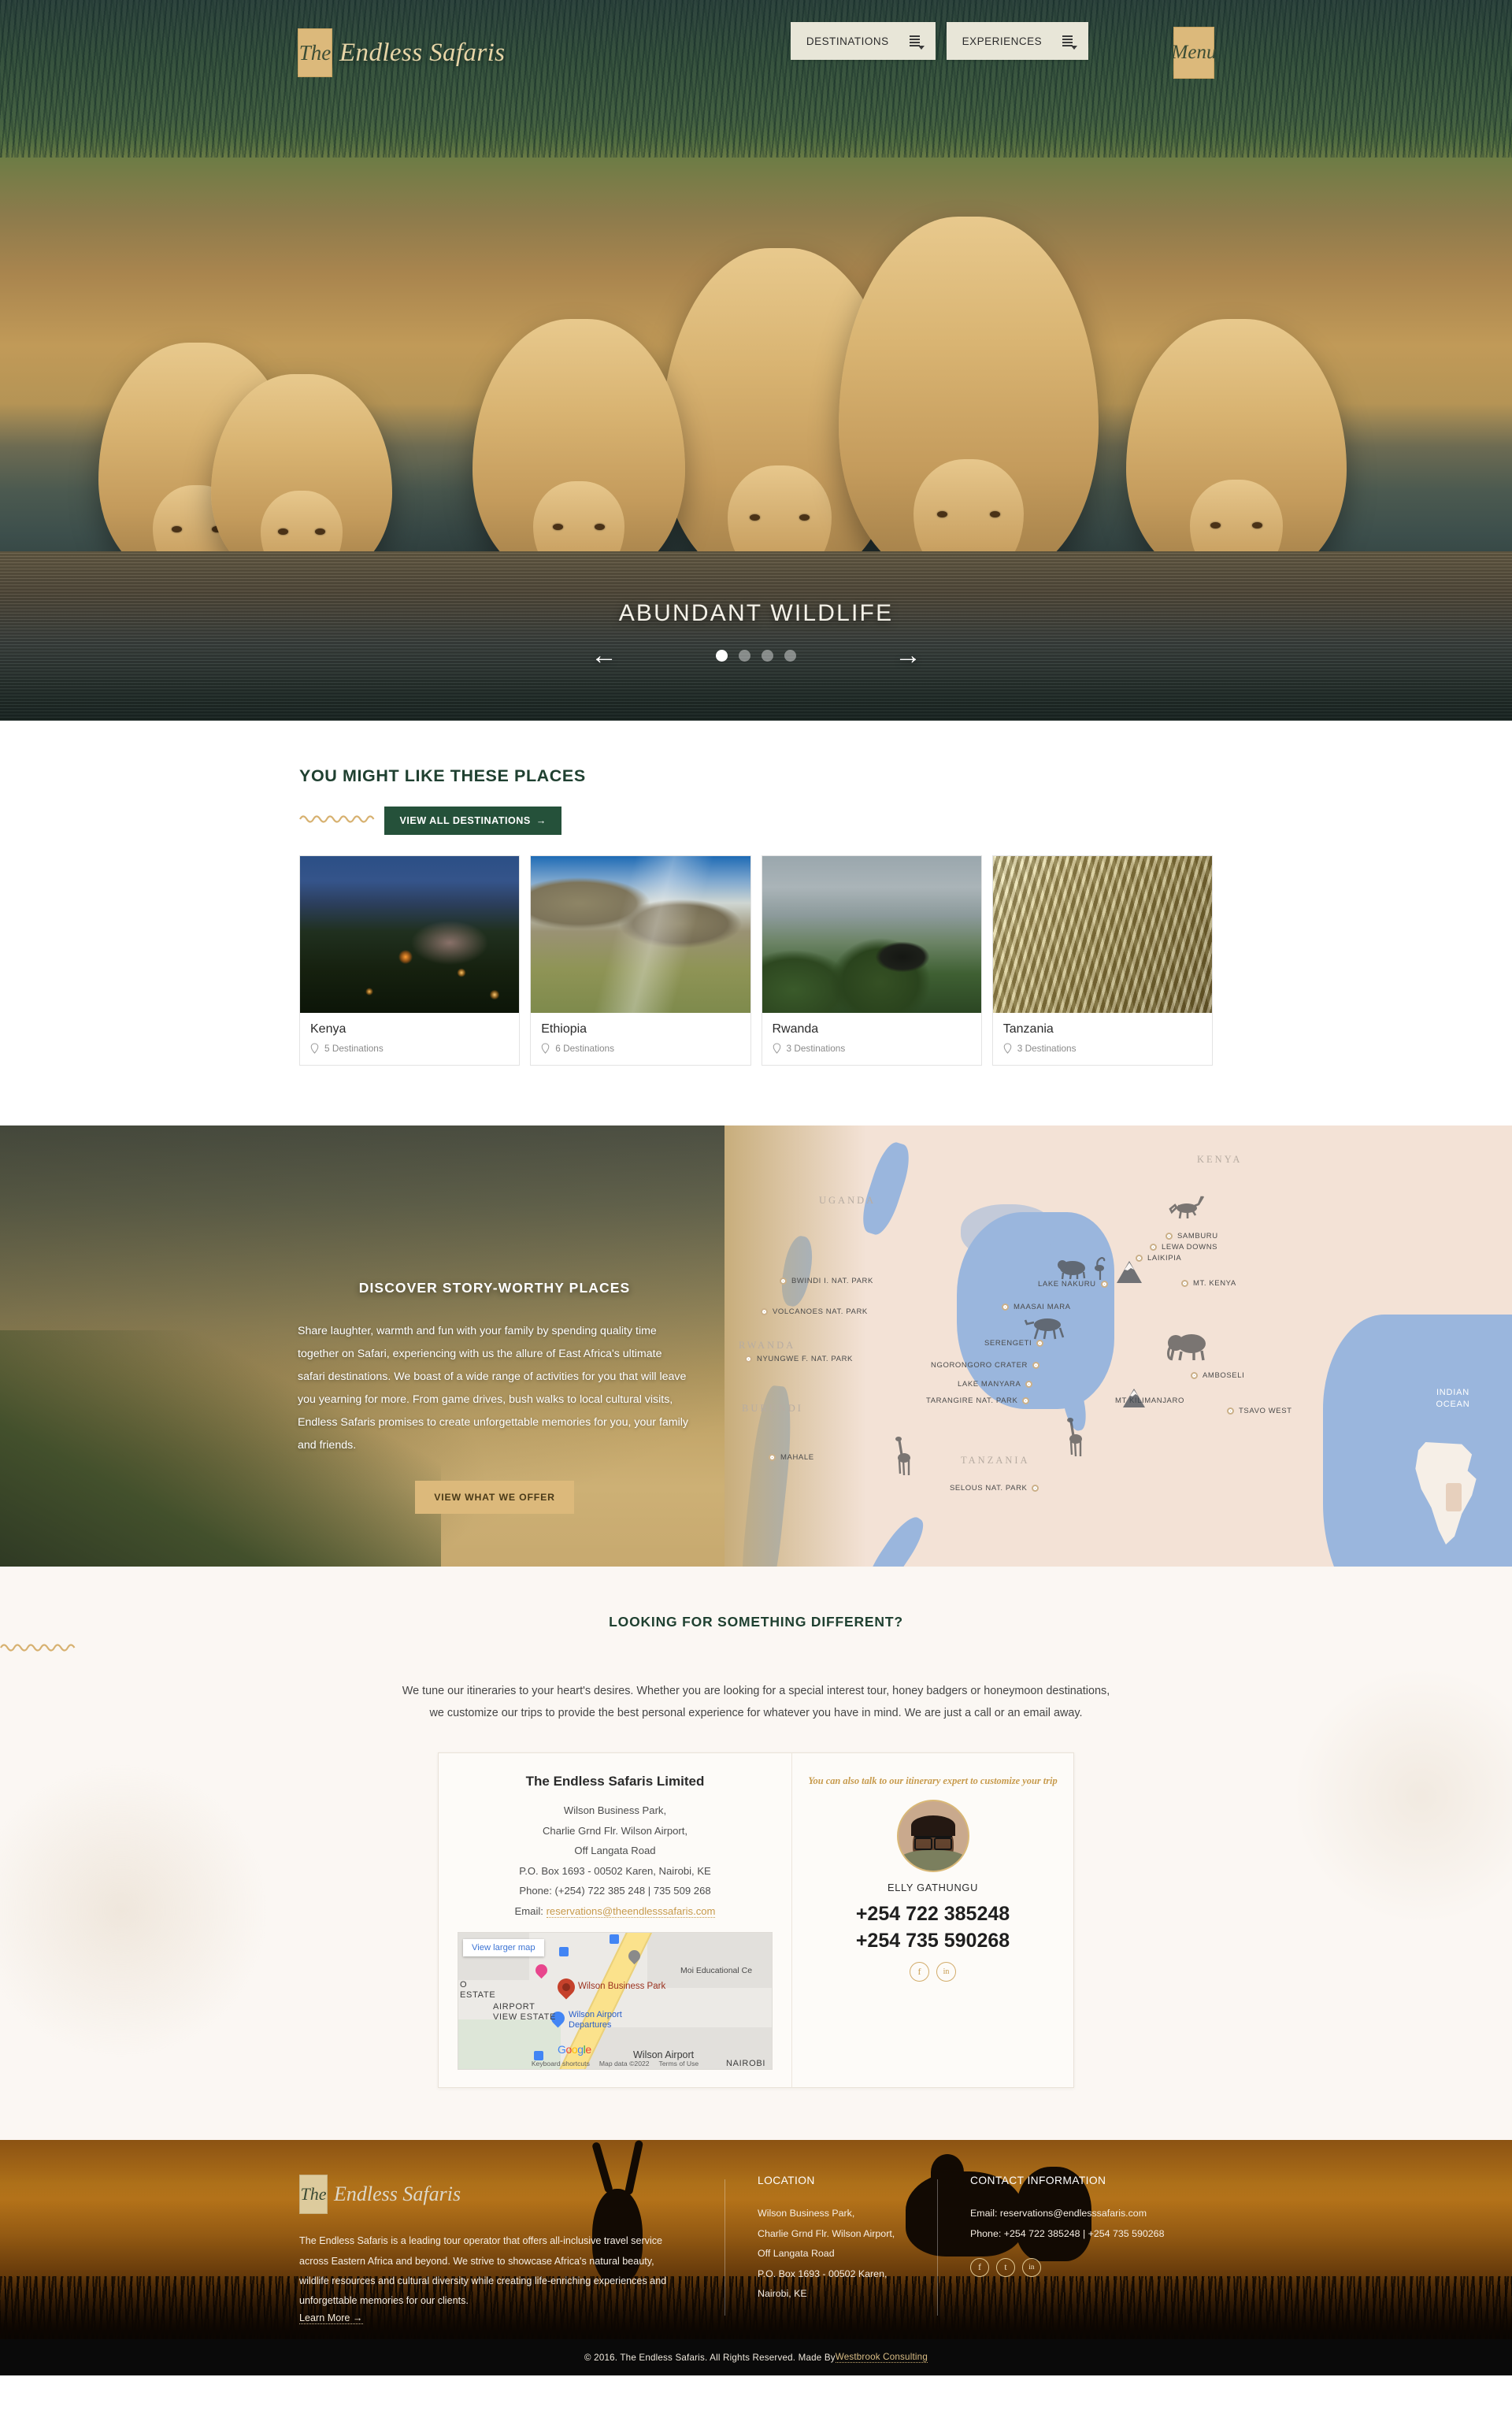  What do you see at coordinates (1194, 53) in the screenshot?
I see `menu-button: Menu` at bounding box center [1194, 53].